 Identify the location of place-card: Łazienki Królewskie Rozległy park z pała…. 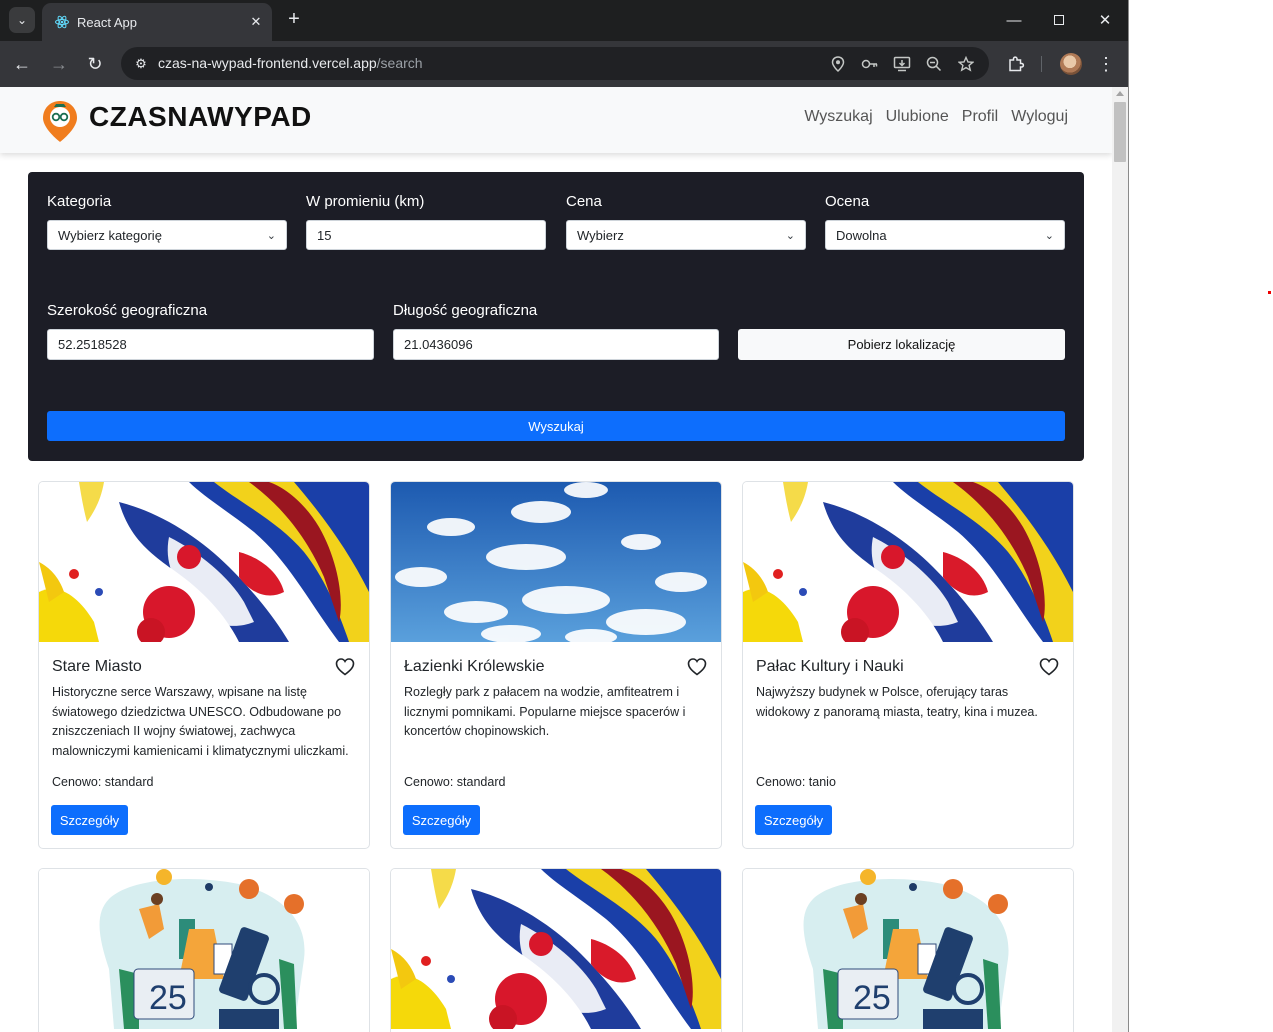
(556, 665).